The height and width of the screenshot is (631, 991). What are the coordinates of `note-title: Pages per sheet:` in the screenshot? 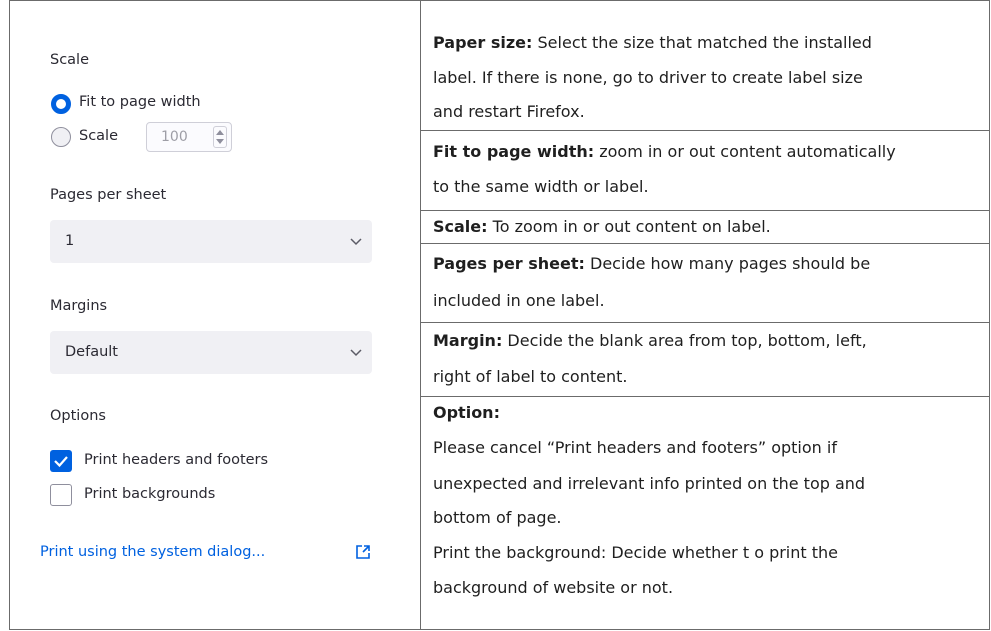 It's located at (509, 263).